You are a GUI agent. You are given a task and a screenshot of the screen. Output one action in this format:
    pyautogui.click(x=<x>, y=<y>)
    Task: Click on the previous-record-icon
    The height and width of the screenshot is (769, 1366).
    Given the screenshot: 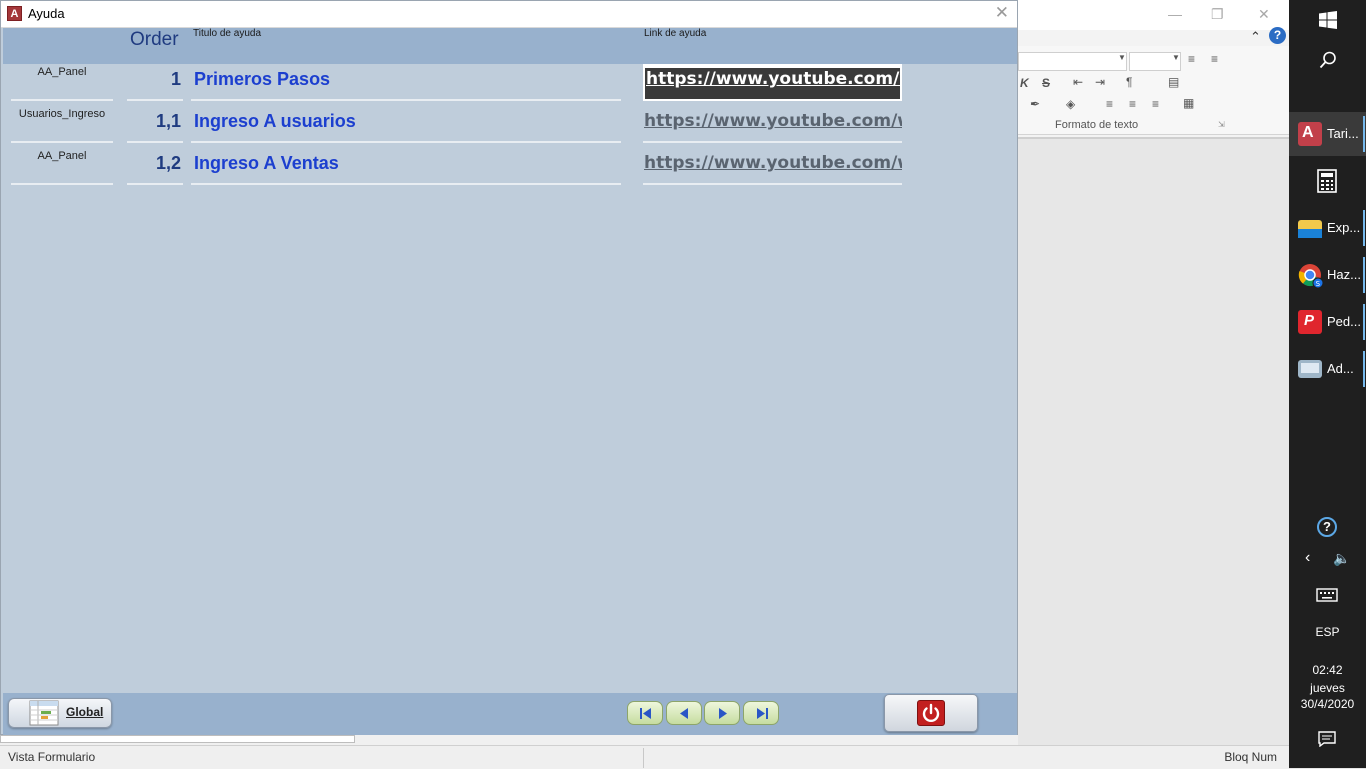 What is the action you would take?
    pyautogui.click(x=684, y=713)
    